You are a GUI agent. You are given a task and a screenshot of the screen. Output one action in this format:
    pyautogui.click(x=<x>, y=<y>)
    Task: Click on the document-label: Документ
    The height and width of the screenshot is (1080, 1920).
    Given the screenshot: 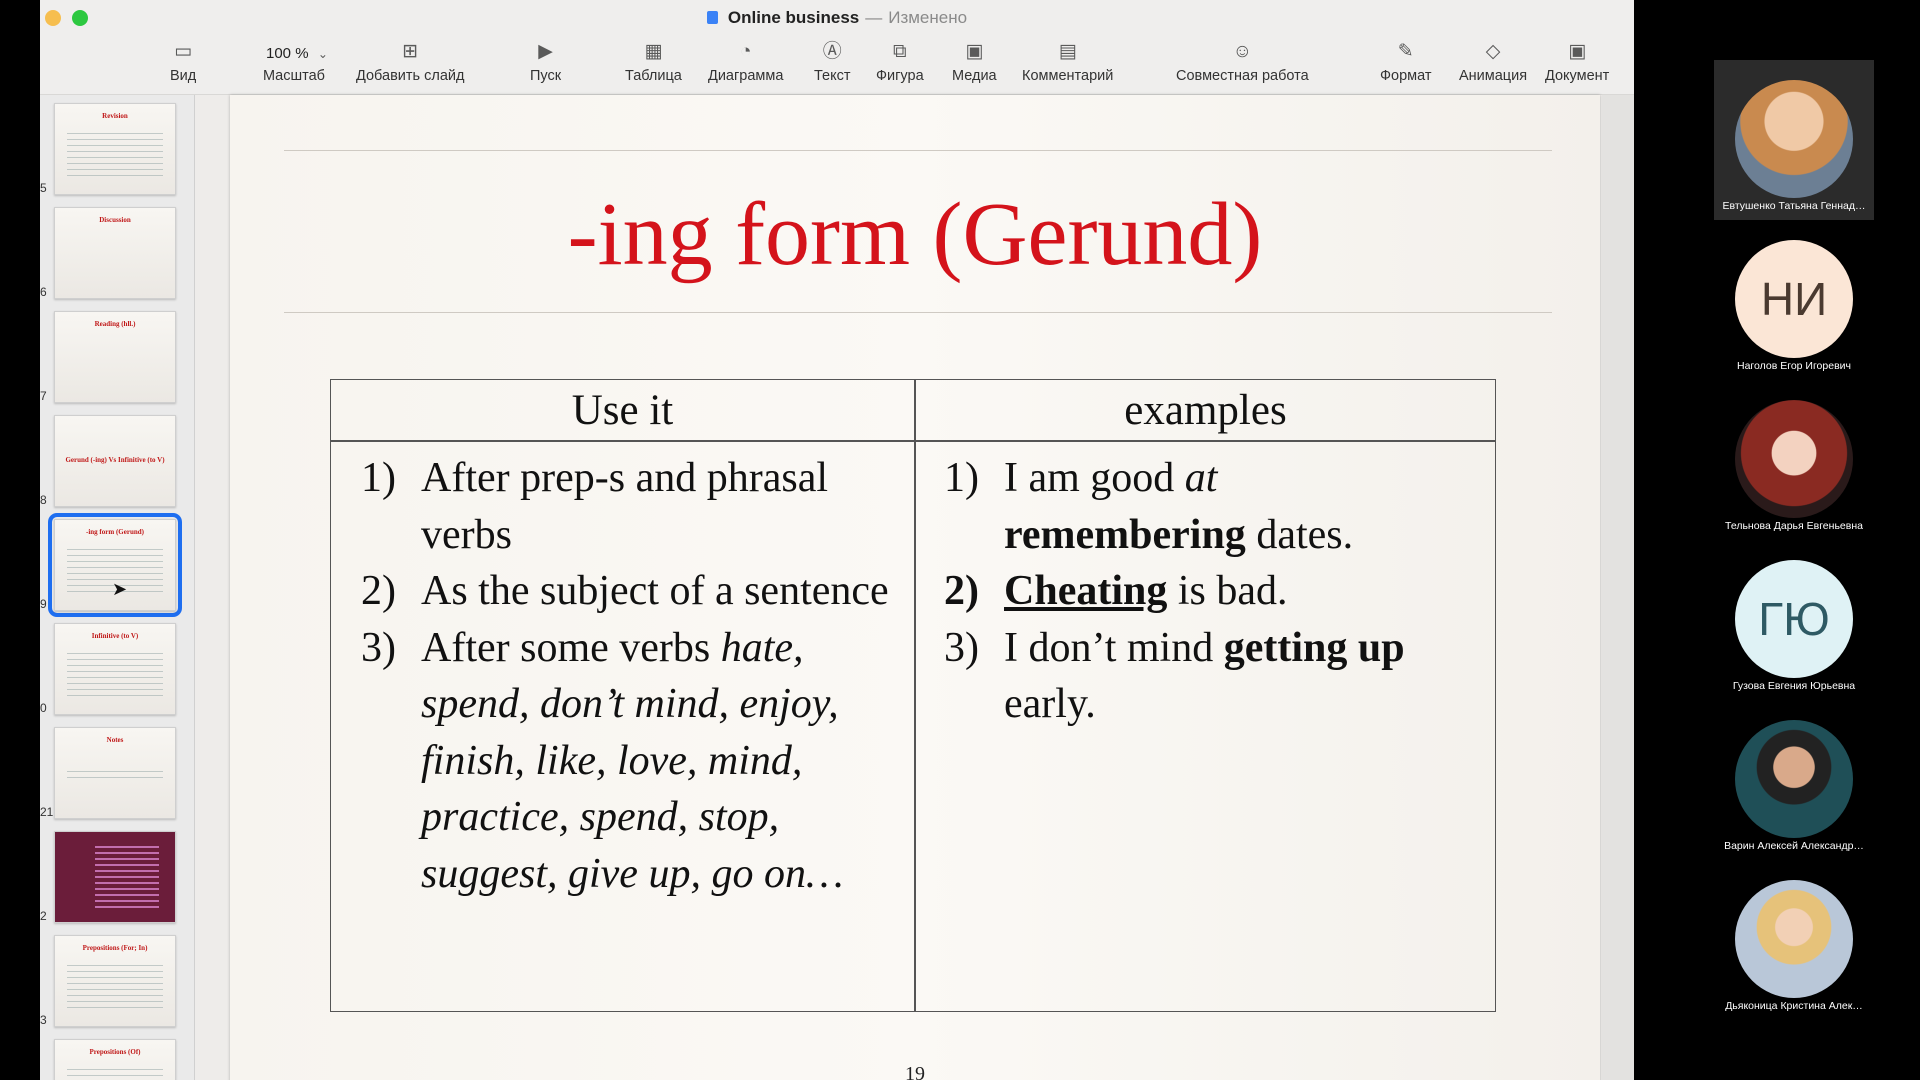 What is the action you would take?
    pyautogui.click(x=1577, y=76)
    